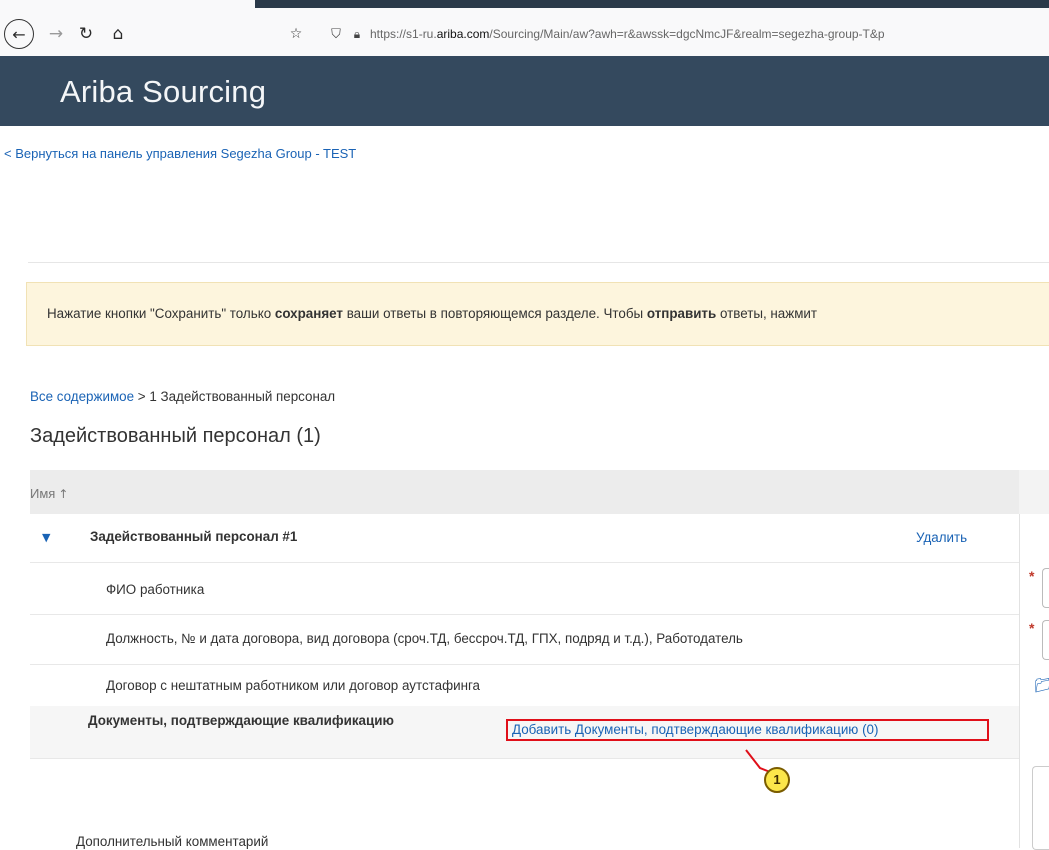 This screenshot has height=850, width=1049. I want to click on notice-bold-submit: отправить, so click(681, 313).